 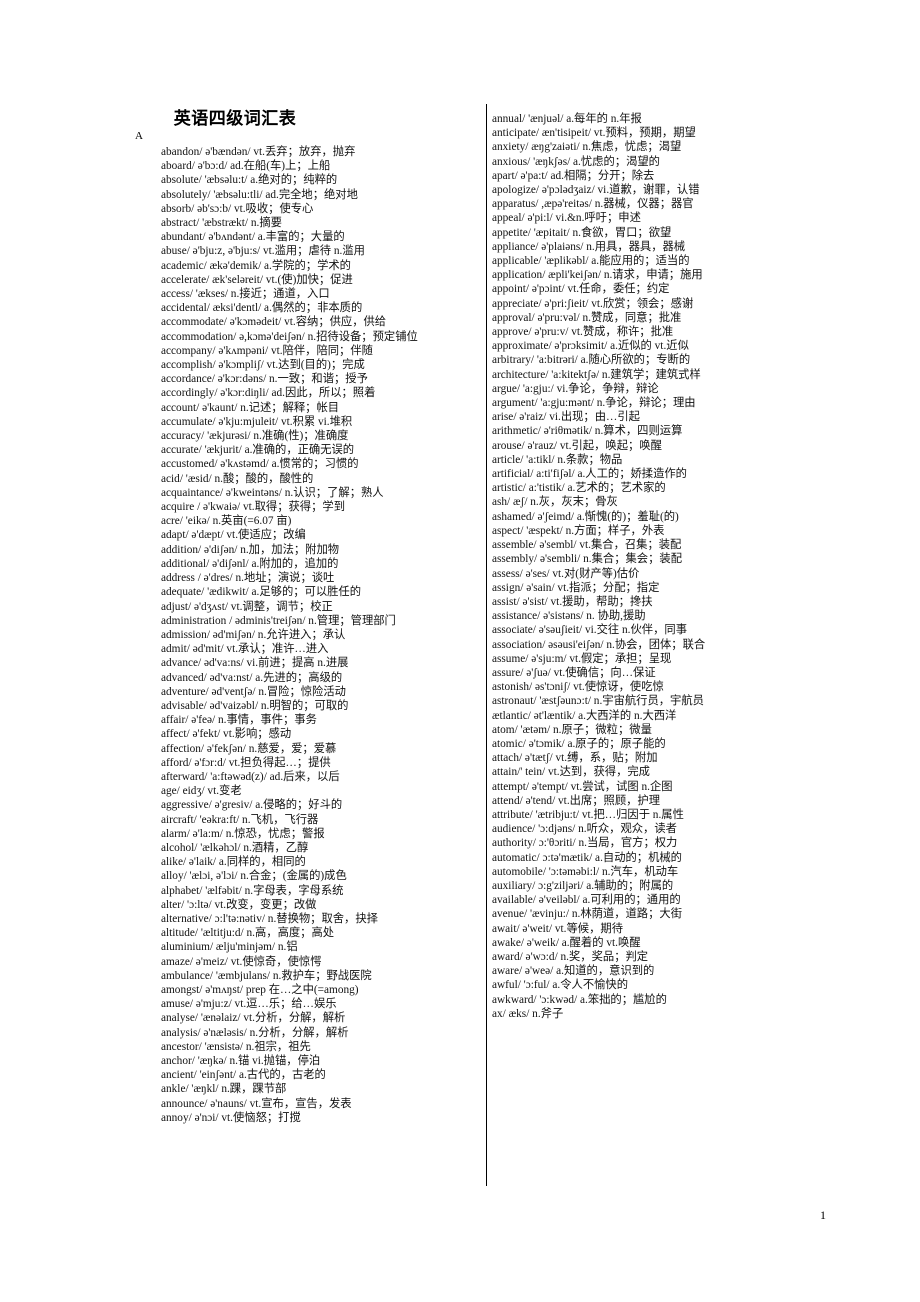 I want to click on vocabulary-entry: accordingly/ ə'kɔr:diŋli/ ad.因此，所以；照着, so click(x=268, y=393).